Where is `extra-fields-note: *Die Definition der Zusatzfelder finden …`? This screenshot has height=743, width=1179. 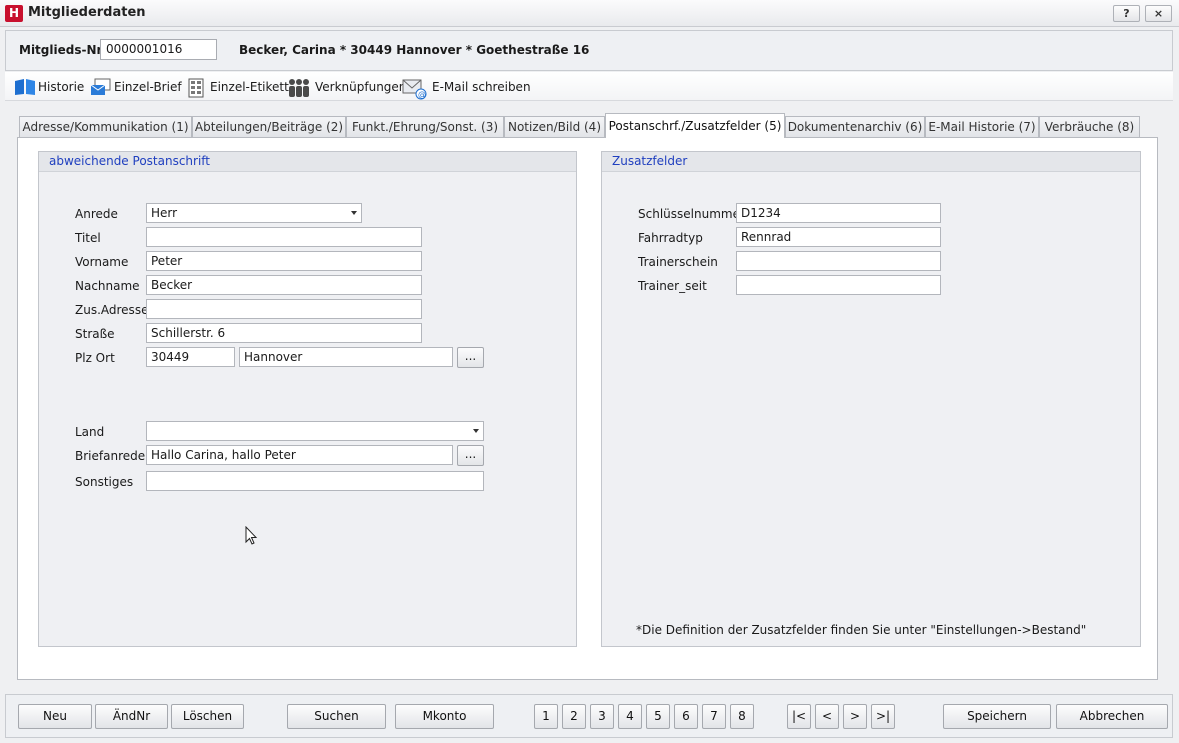 extra-fields-note: *Die Definition der Zusatzfelder finden … is located at coordinates (861, 630).